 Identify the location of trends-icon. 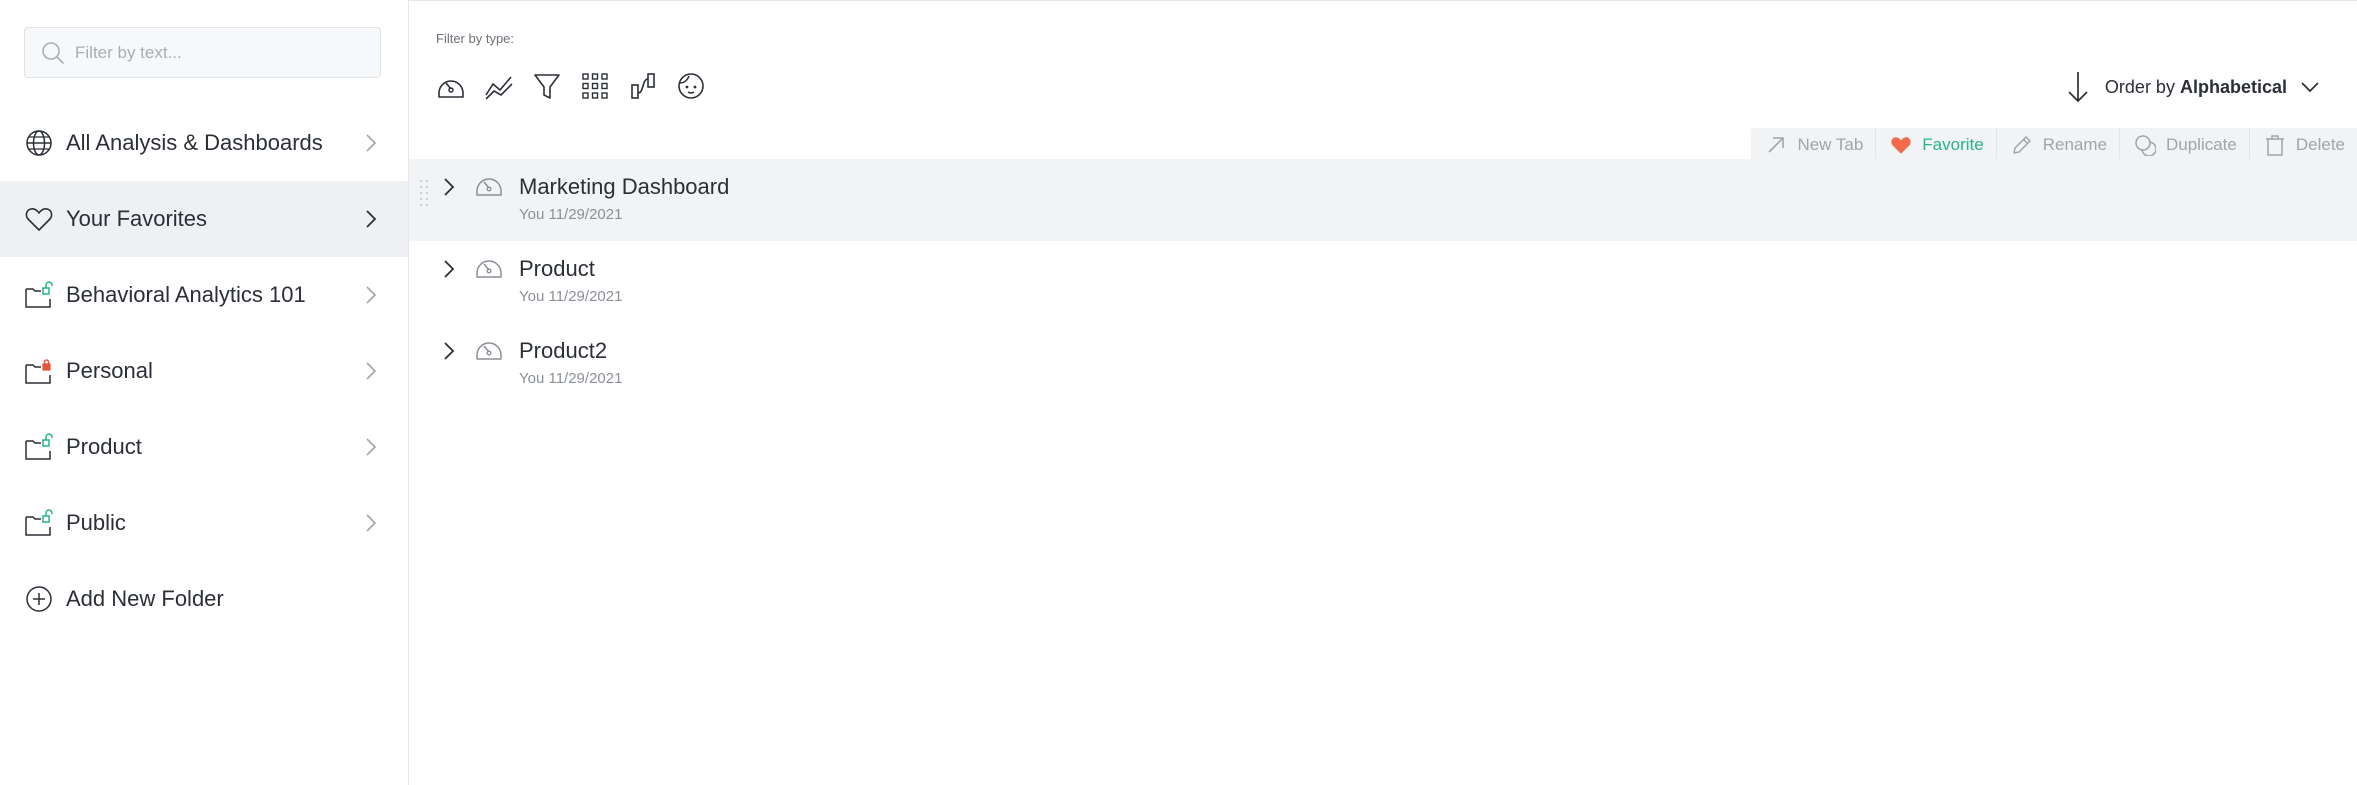
(499, 86).